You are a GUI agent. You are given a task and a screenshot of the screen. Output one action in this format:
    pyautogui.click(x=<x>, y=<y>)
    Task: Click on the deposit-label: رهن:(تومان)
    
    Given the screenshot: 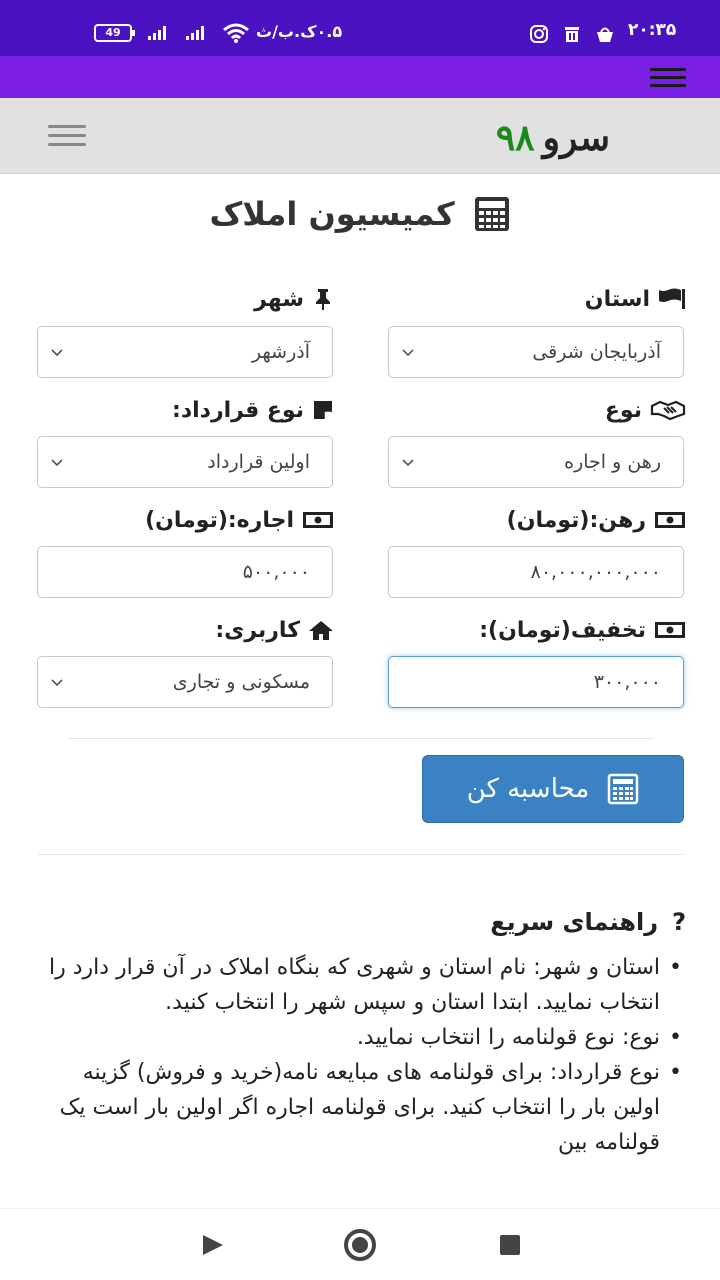 What is the action you would take?
    pyautogui.click(x=563, y=520)
    